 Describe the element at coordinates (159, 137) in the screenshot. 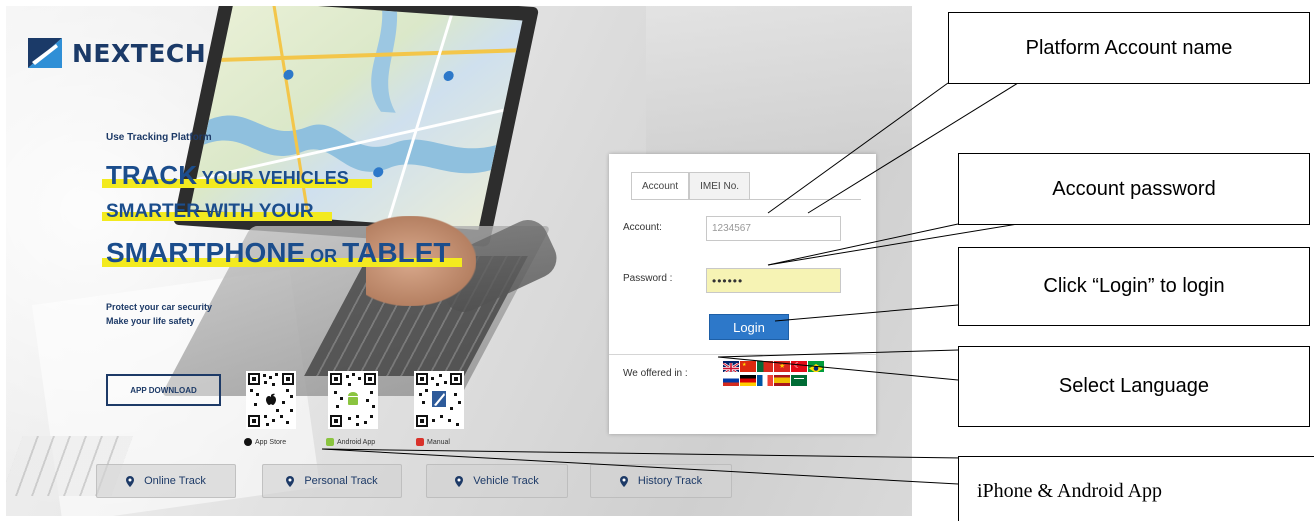

I see `hero-tagline: Use Tracking Platform` at that location.